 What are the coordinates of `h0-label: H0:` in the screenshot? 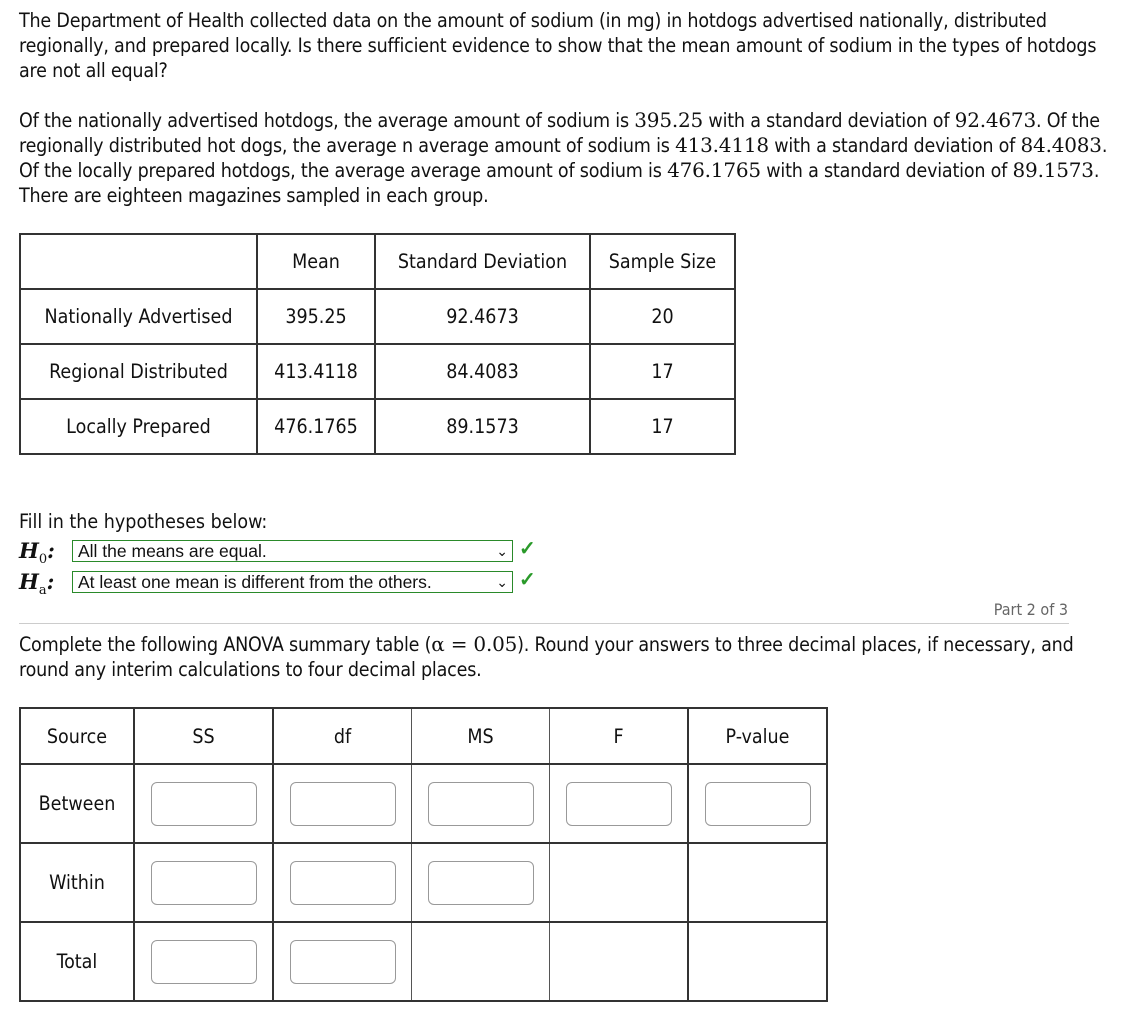 It's located at (37, 553).